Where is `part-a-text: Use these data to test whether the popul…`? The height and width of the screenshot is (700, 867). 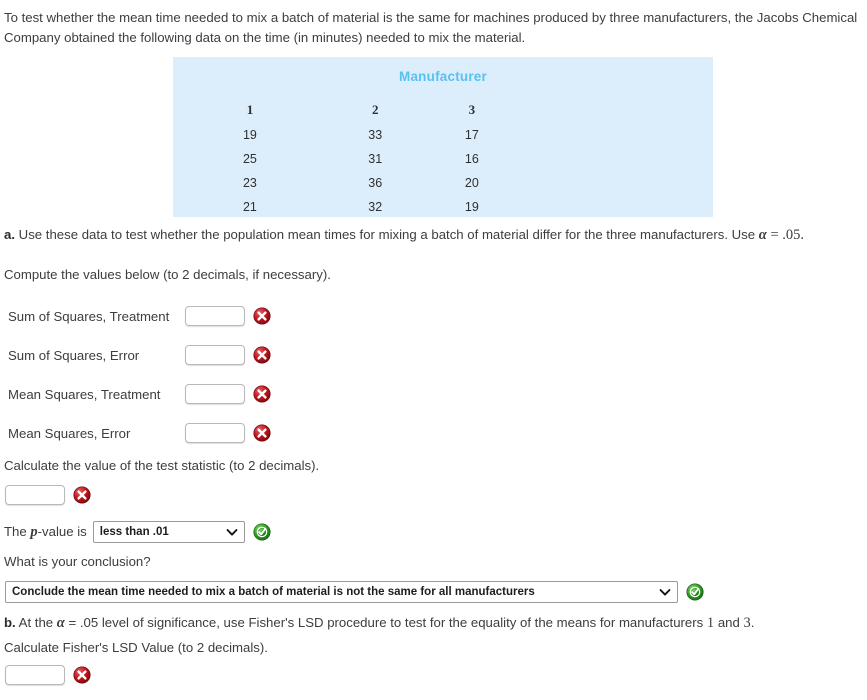
part-a-text: Use these data to test whether the popul… is located at coordinates (387, 234).